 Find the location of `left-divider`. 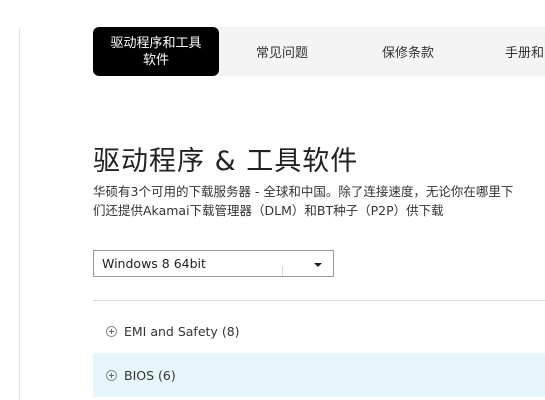

left-divider is located at coordinates (19, 214).